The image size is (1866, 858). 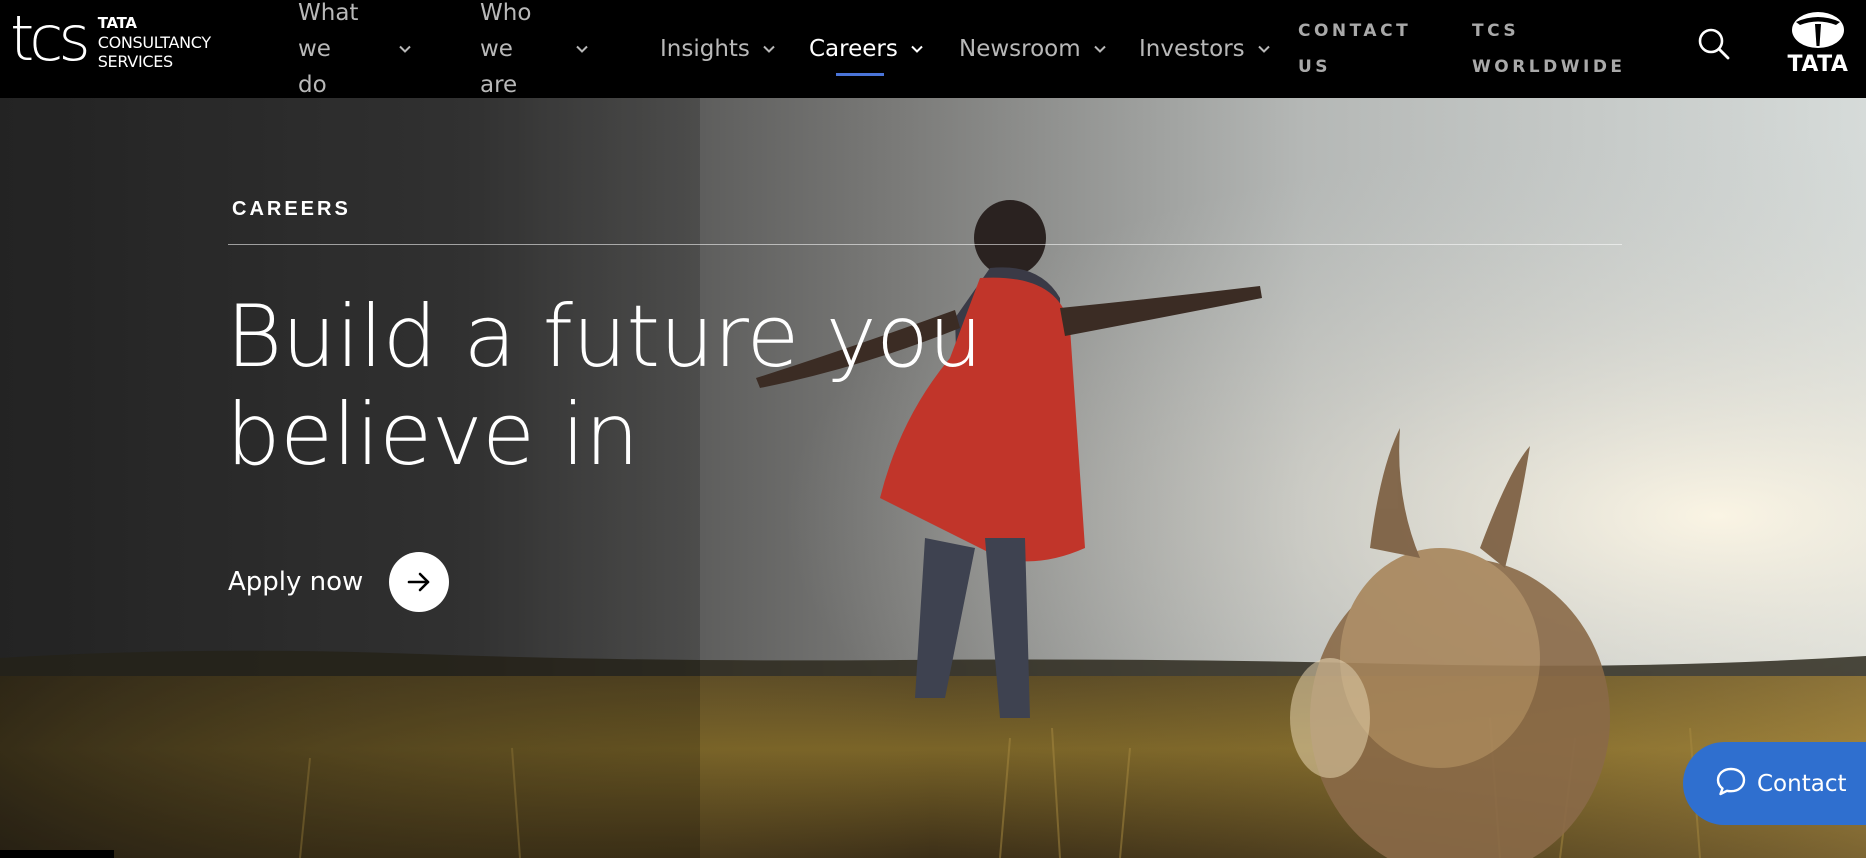 I want to click on logo-line-3: SERVICES, so click(x=135, y=61).